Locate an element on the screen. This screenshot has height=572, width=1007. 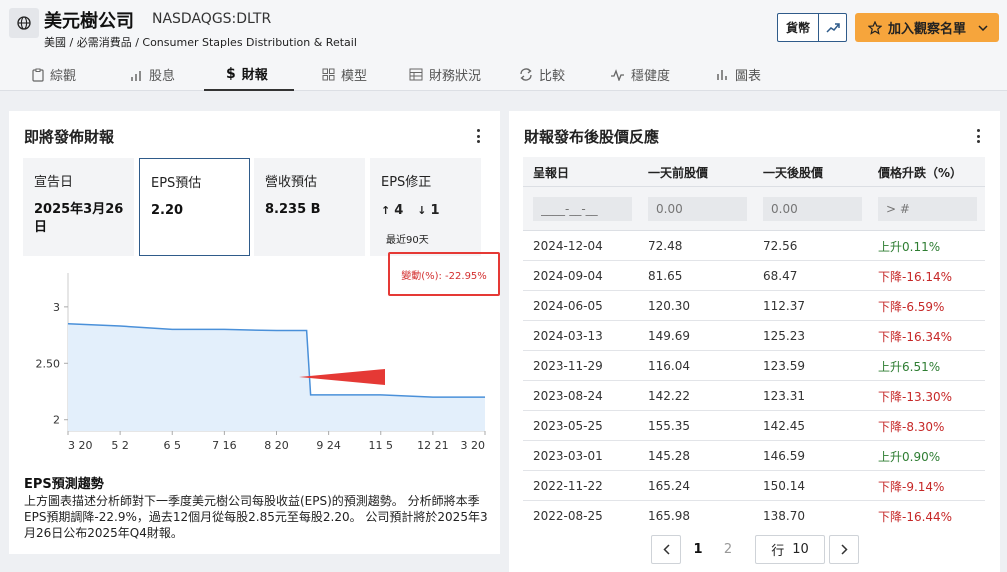
column-header-price-after: 一天後股價 is located at coordinates (793, 172).